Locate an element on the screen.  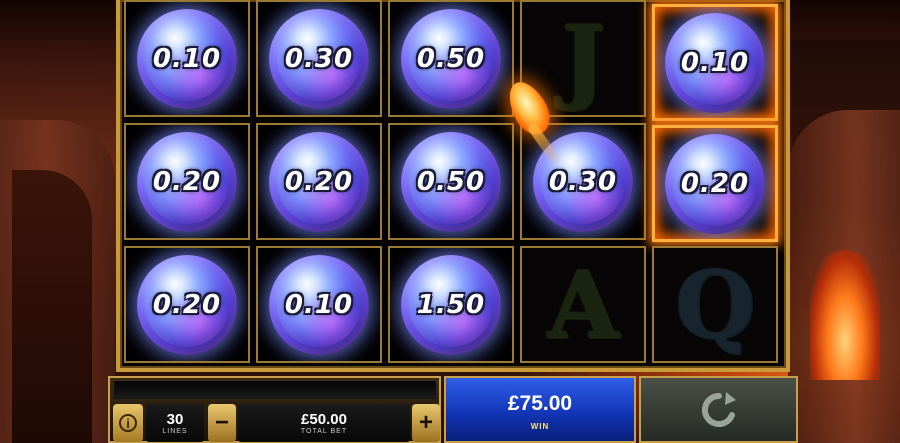
lines-display: 30 LINES is located at coordinates (175, 423).